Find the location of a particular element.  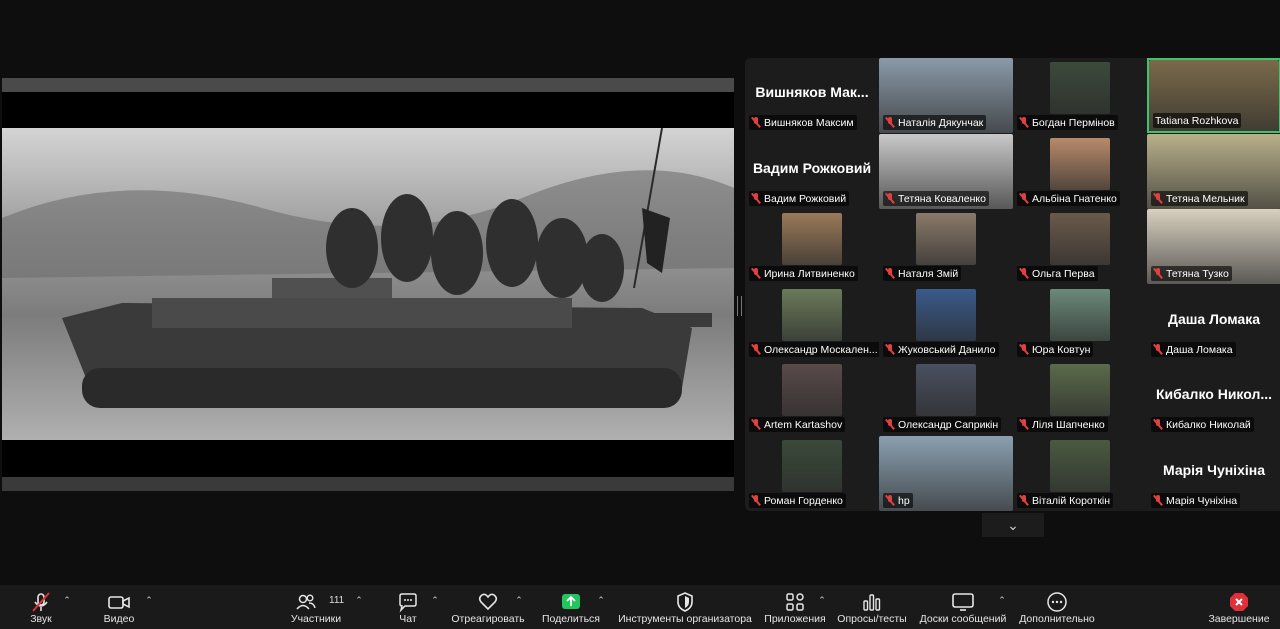

participant-name: Даша Ломака is located at coordinates (1199, 349).